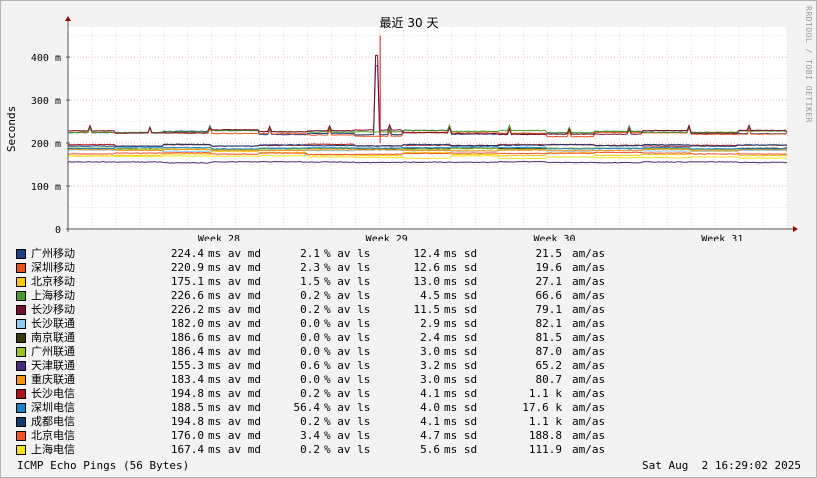 This screenshot has height=478, width=817. What do you see at coordinates (387, 237) in the screenshot?
I see `x-tick-label: Week 29` at bounding box center [387, 237].